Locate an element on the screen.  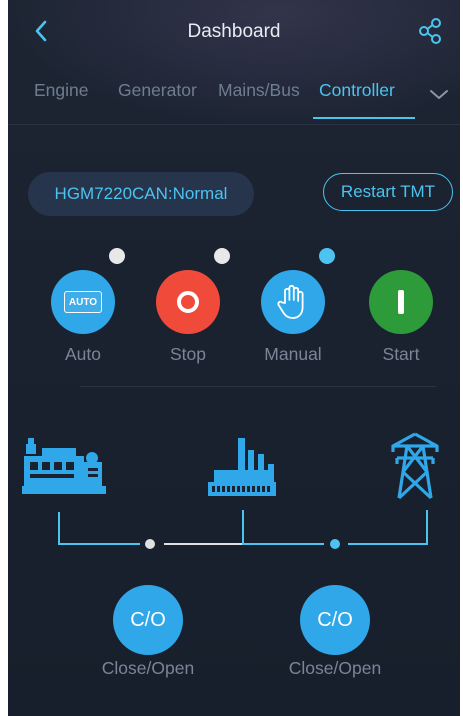
stop-icon is located at coordinates (188, 302).